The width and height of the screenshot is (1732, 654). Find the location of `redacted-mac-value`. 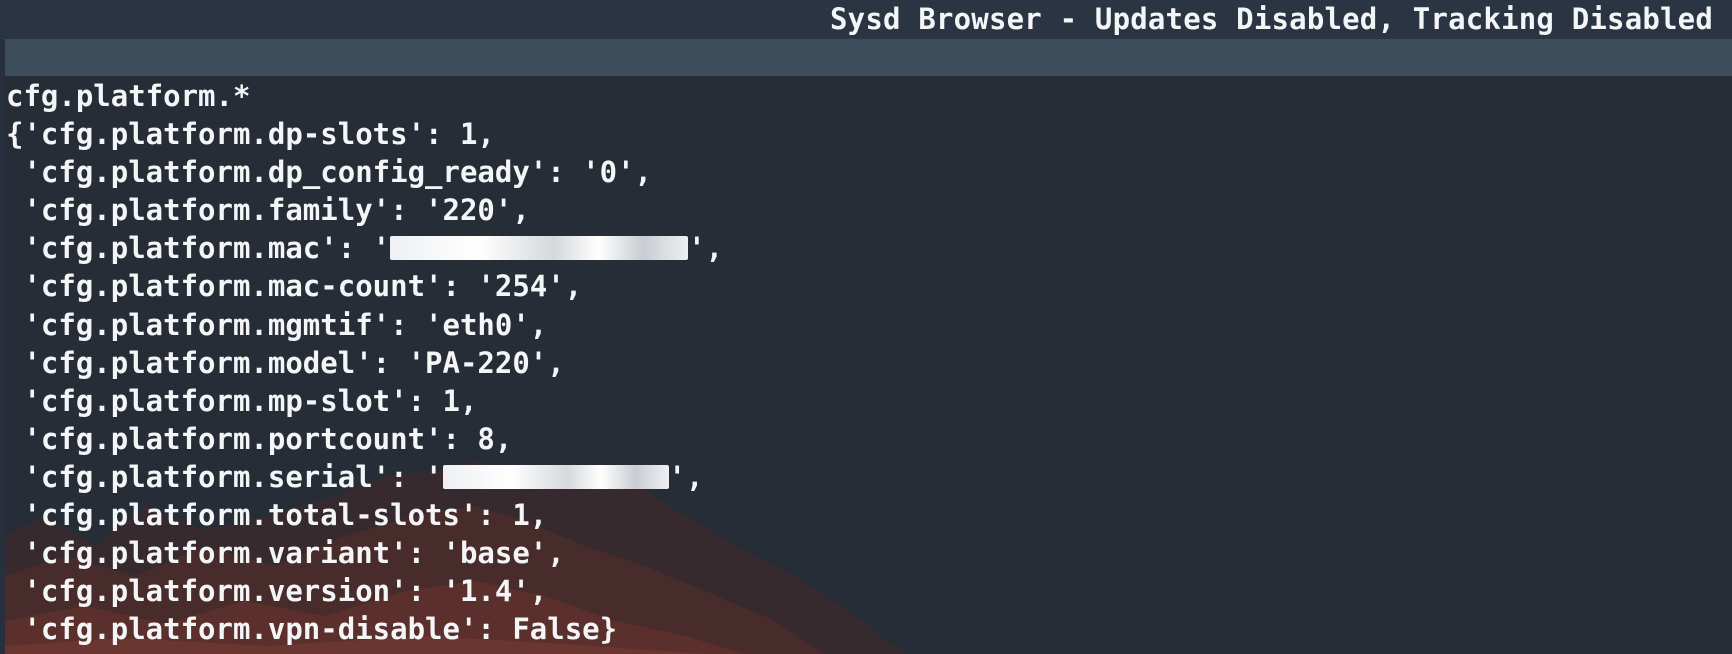

redacted-mac-value is located at coordinates (539, 248).